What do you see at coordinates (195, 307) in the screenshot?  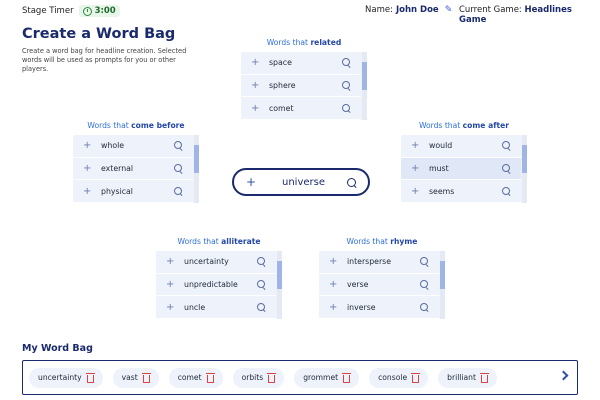 I see `word-label: uncle` at bounding box center [195, 307].